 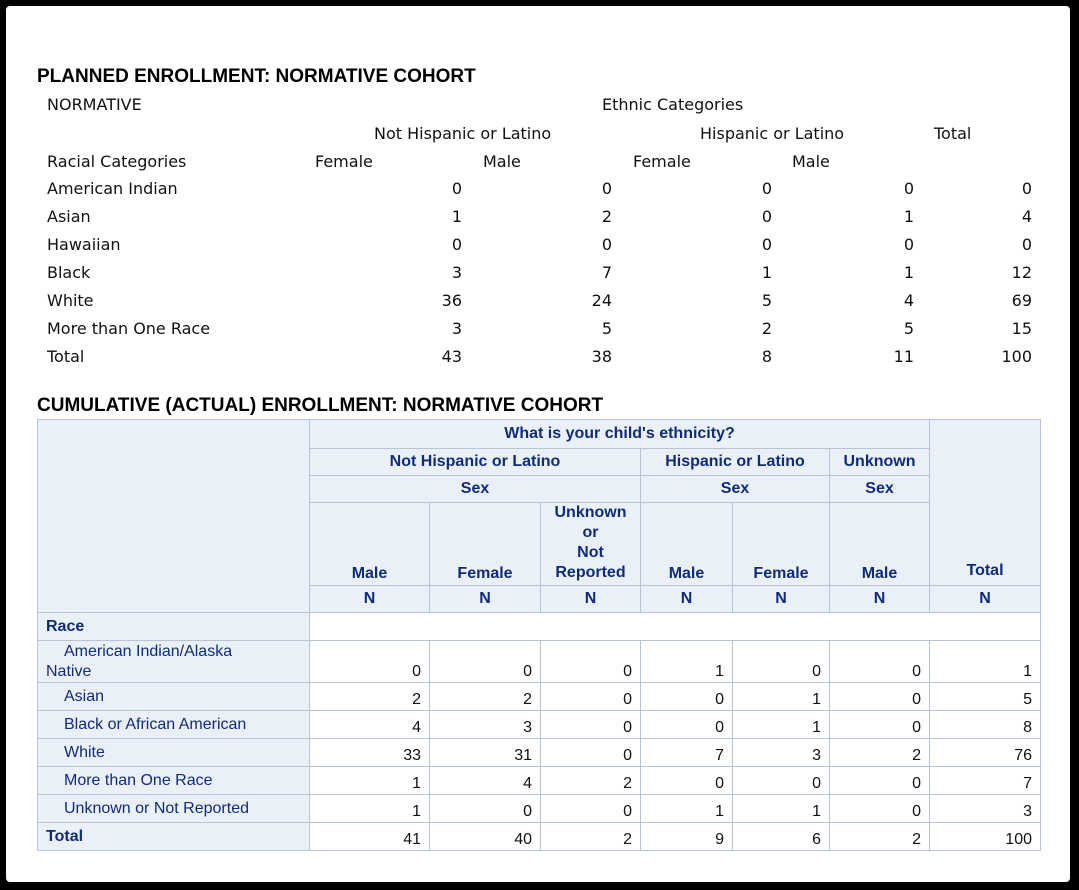 I want to click on row-label: Black, so click(x=69, y=272).